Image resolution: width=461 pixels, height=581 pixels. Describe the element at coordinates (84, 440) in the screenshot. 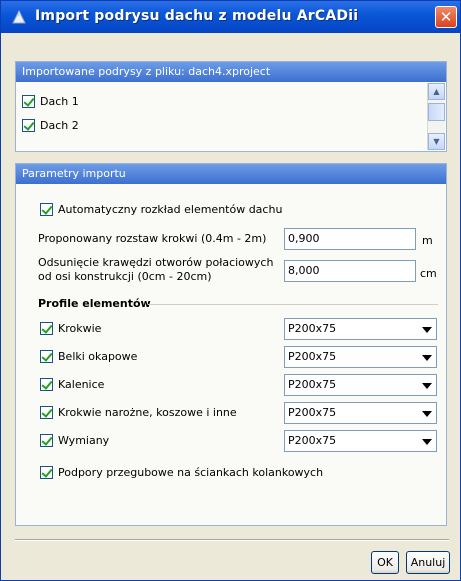

I see `profile-label: Wymiany` at that location.